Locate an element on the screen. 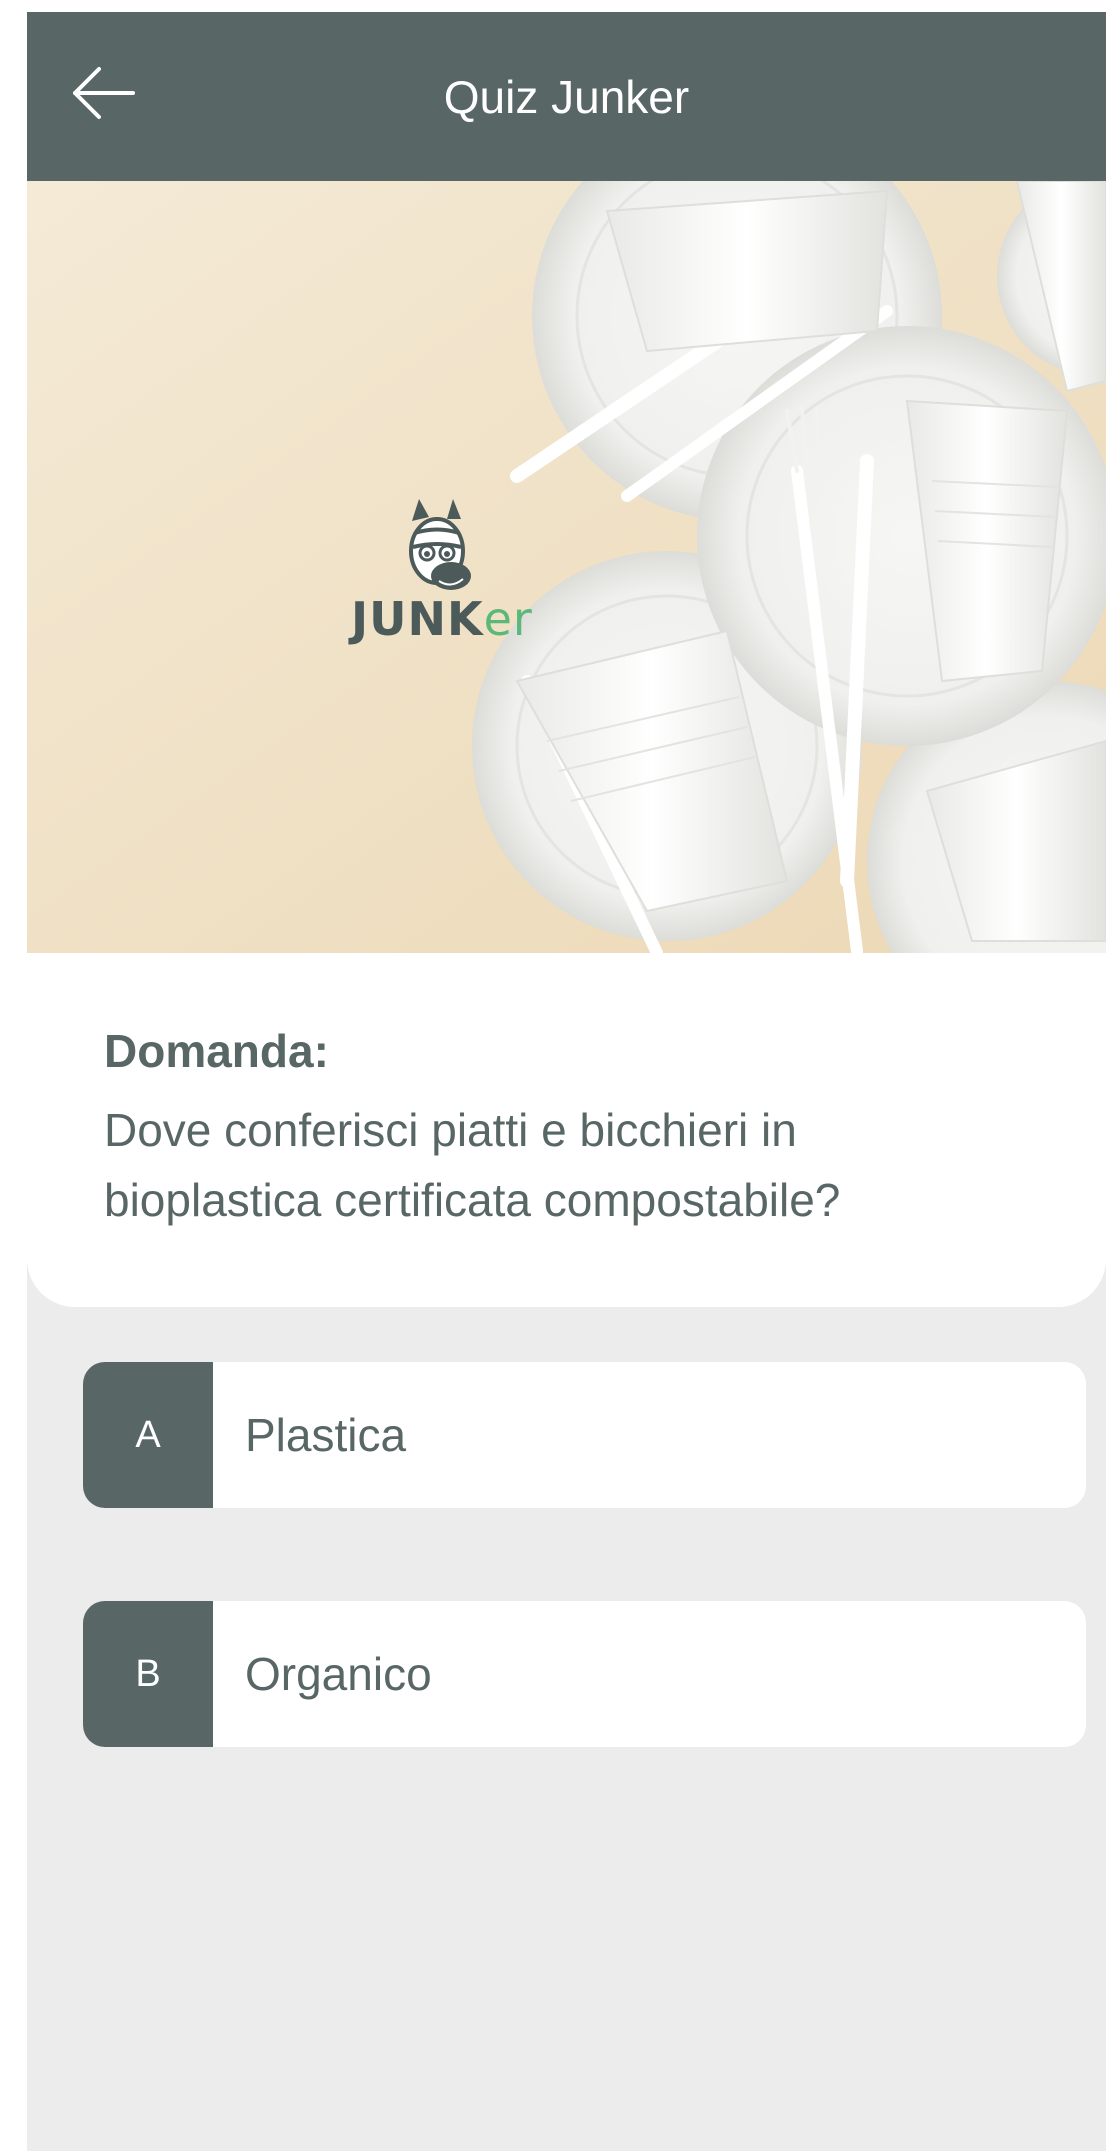 This screenshot has width=1106, height=2151. answer-letter: B is located at coordinates (148, 1674).